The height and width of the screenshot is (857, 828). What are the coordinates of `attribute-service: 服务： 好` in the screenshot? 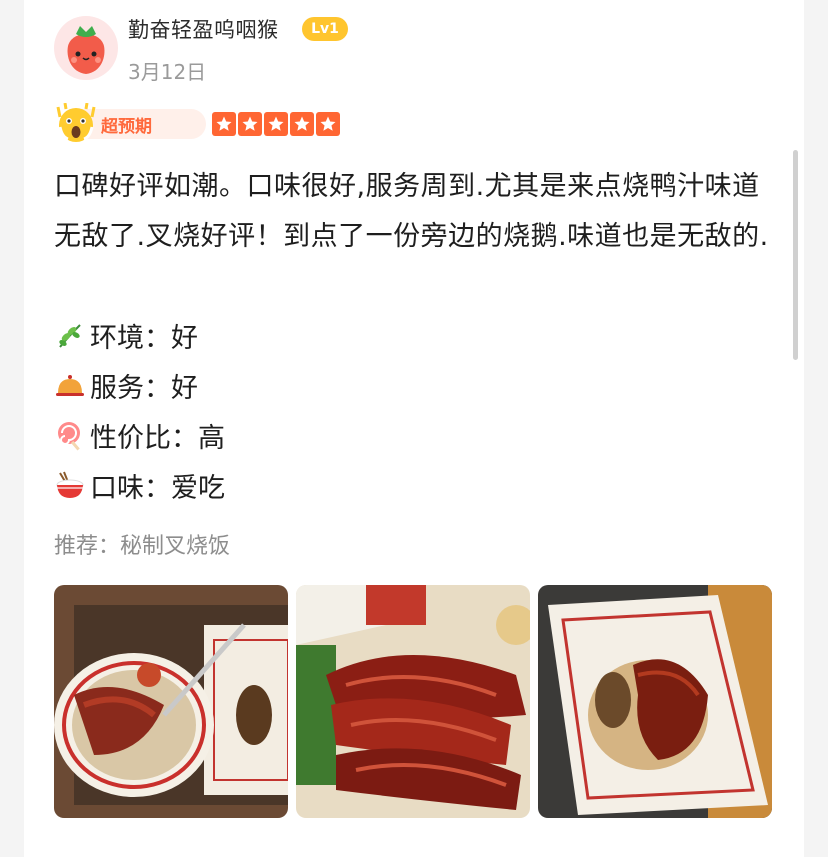 It's located at (126, 385).